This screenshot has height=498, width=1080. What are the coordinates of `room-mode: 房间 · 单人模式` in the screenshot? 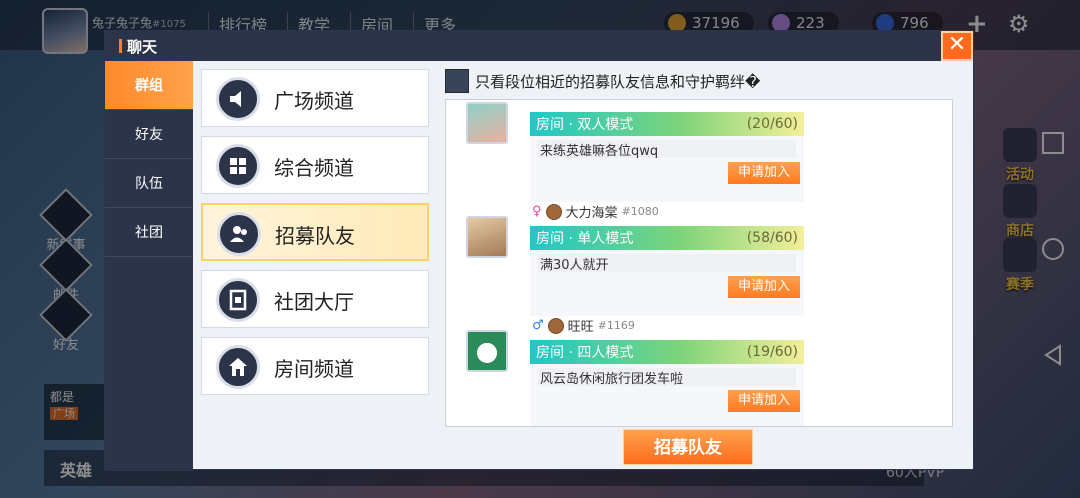 It's located at (585, 239).